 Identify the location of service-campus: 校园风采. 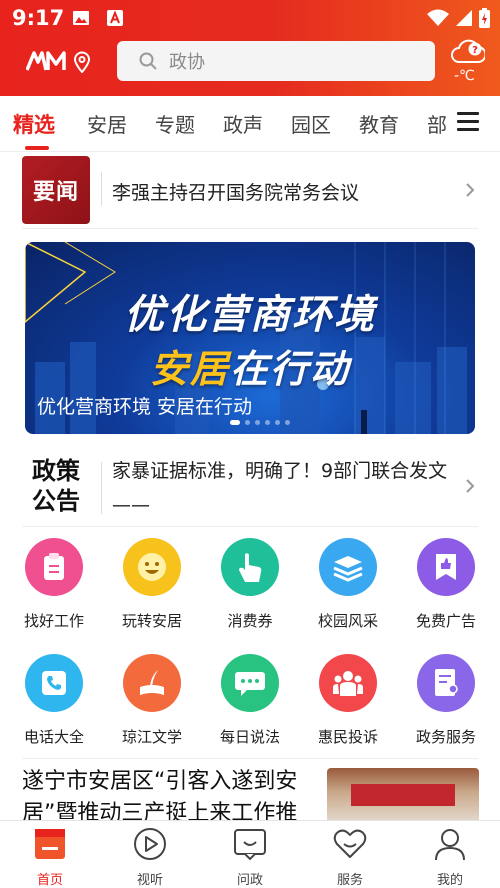
(348, 593).